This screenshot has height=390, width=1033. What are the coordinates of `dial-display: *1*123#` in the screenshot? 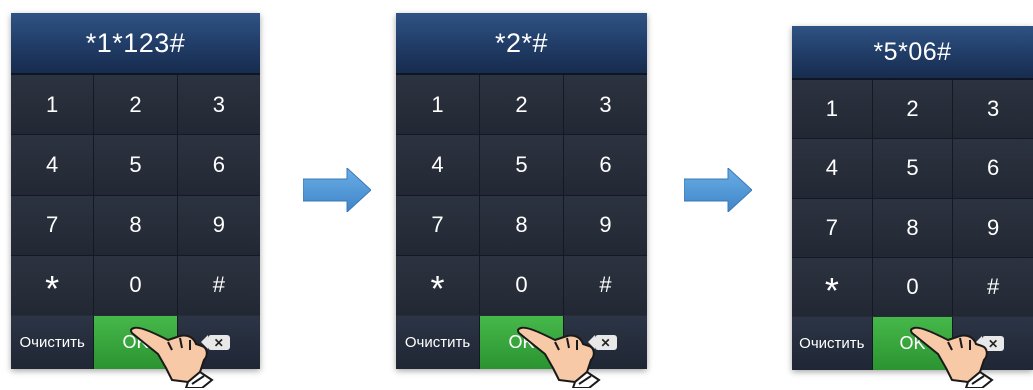 It's located at (135, 44).